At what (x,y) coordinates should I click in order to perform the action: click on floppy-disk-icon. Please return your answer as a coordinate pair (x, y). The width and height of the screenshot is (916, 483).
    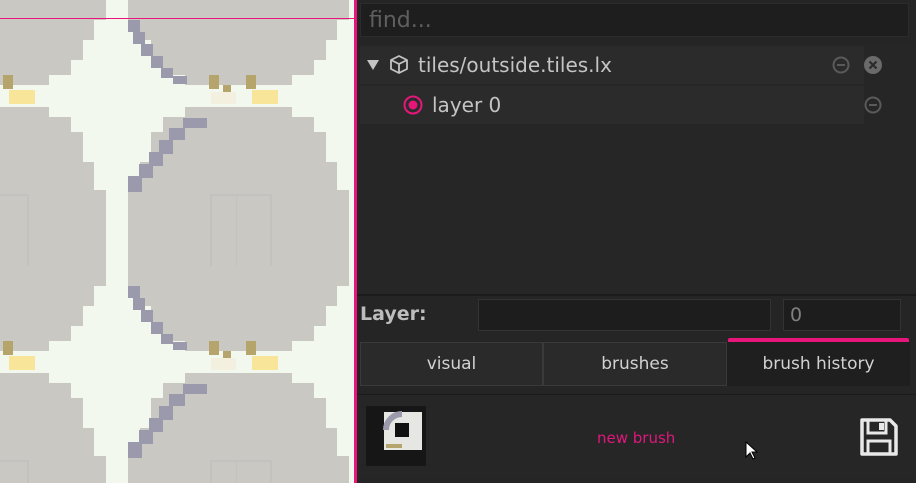
    Looking at the image, I should click on (879, 437).